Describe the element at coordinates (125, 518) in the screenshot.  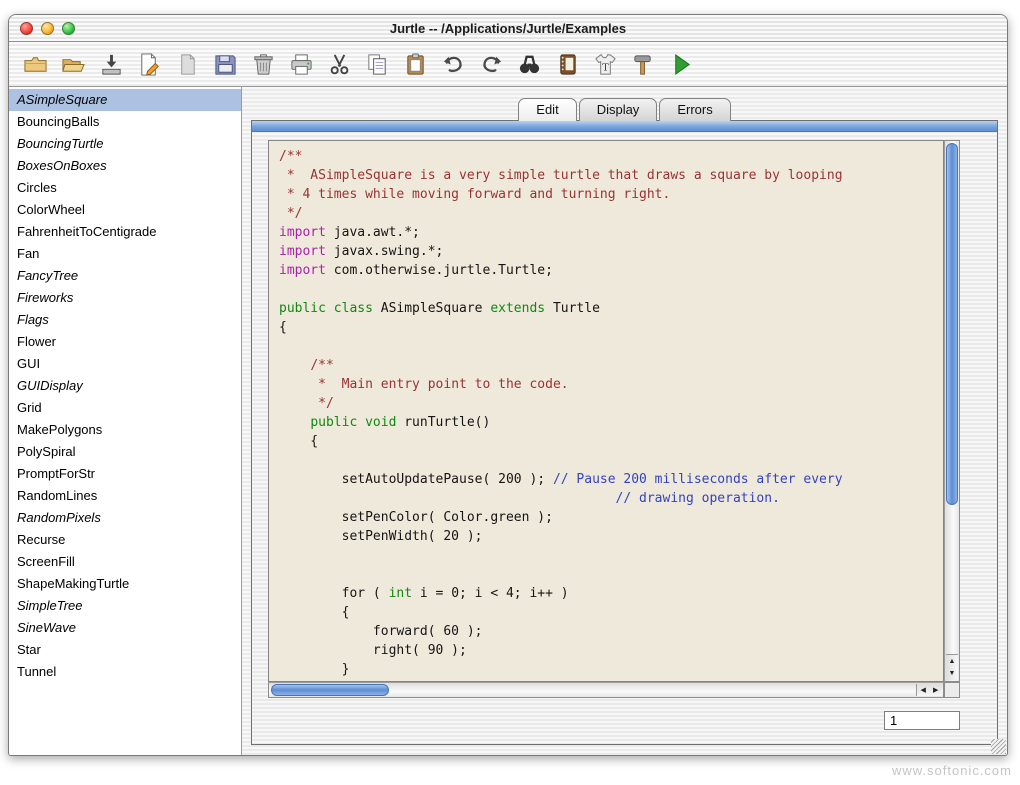
I see `list-item: RandomPixels` at that location.